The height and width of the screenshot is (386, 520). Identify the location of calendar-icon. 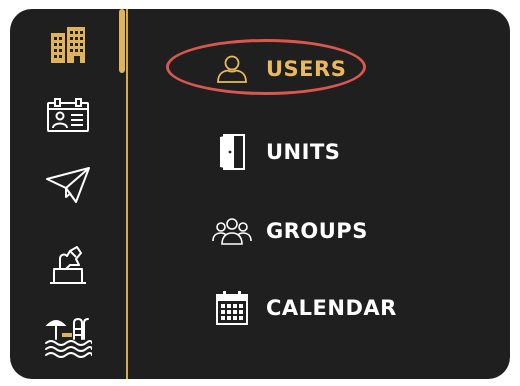
(232, 308).